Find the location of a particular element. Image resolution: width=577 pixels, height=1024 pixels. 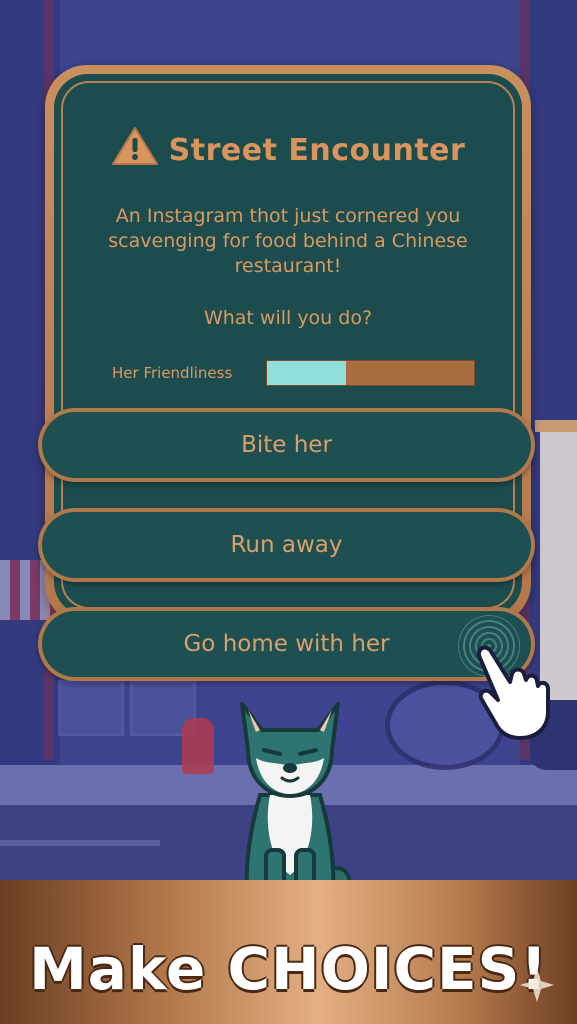

storefront-trim is located at coordinates (556, 426).